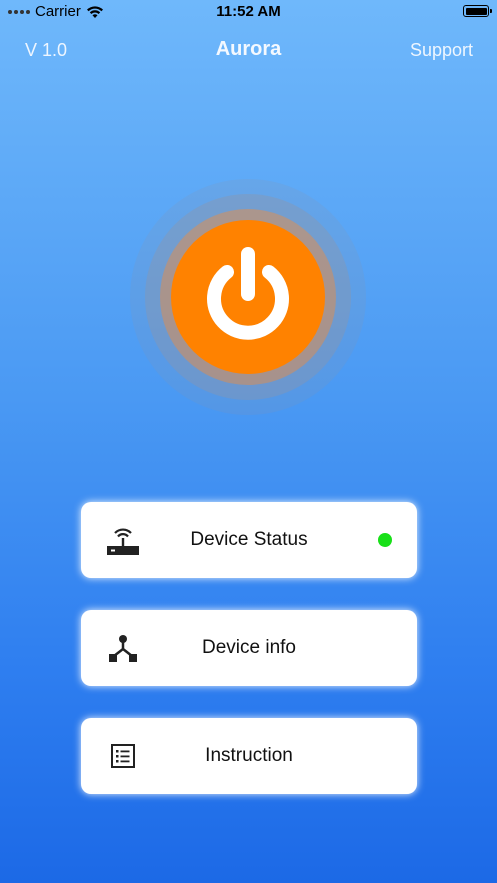  I want to click on status-indicator, so click(385, 540).